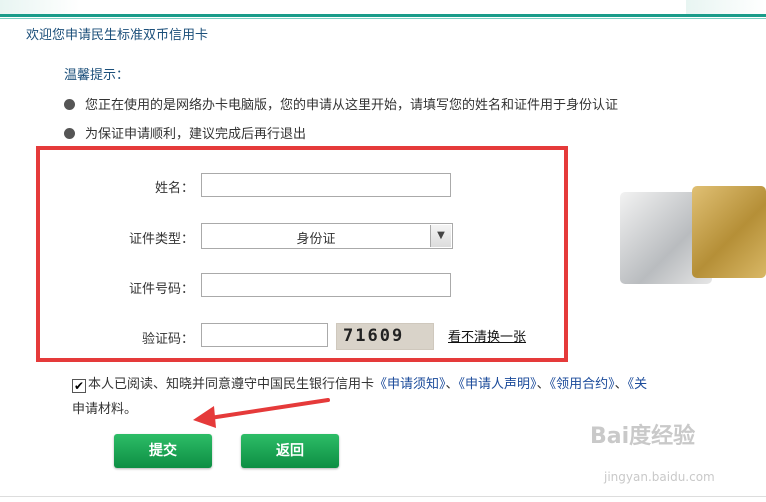 This screenshot has height=502, width=766. What do you see at coordinates (659, 477) in the screenshot?
I see `watermark-url: jingyan.baidu.com` at bounding box center [659, 477].